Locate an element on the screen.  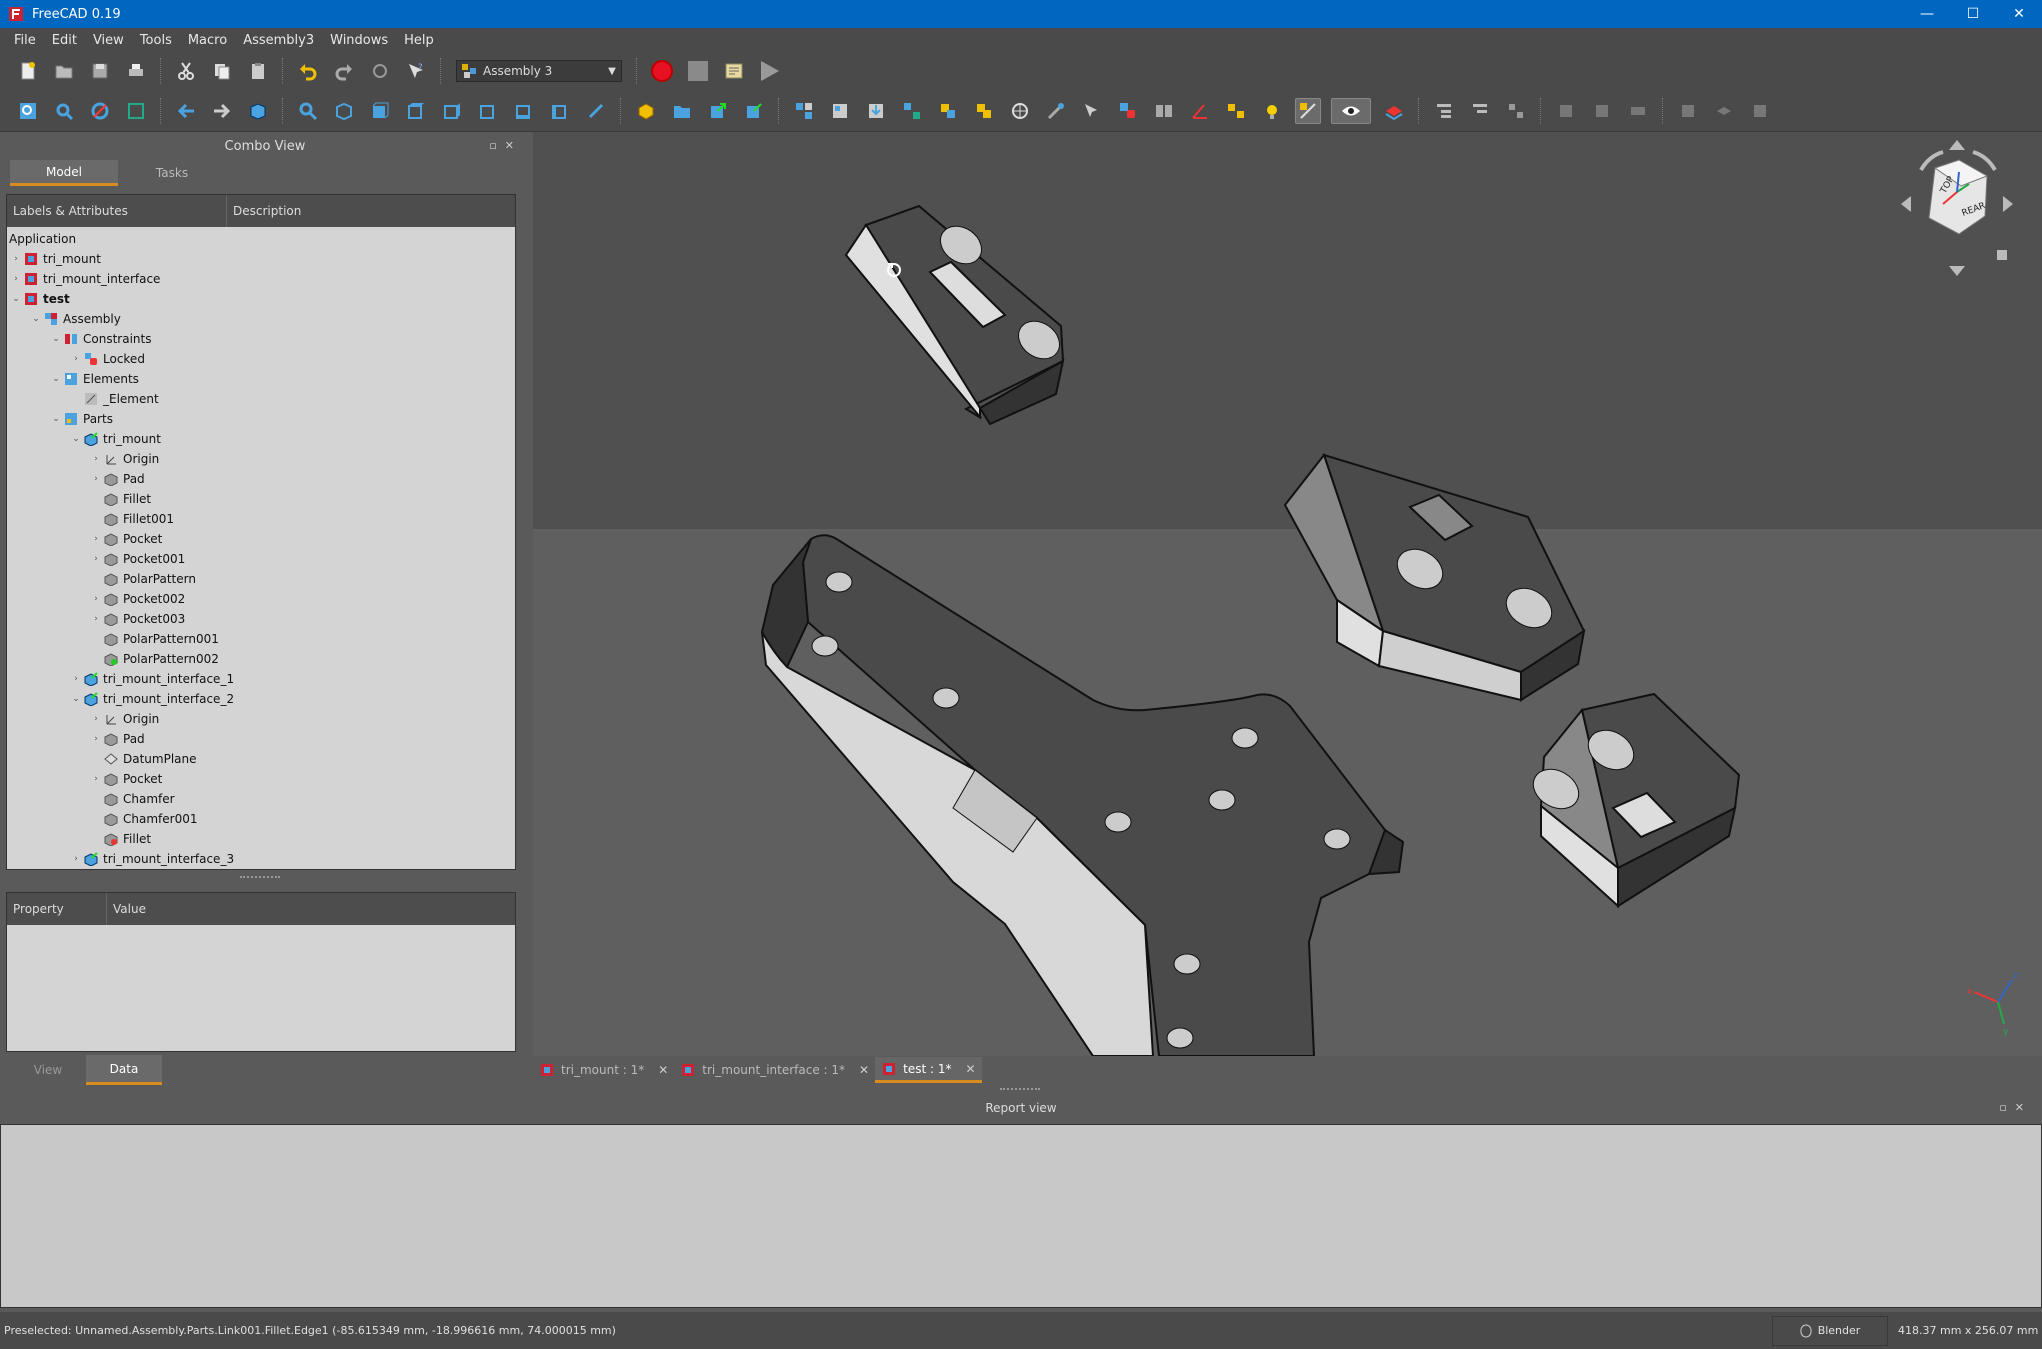
view-isometric-button is located at coordinates (344, 111).